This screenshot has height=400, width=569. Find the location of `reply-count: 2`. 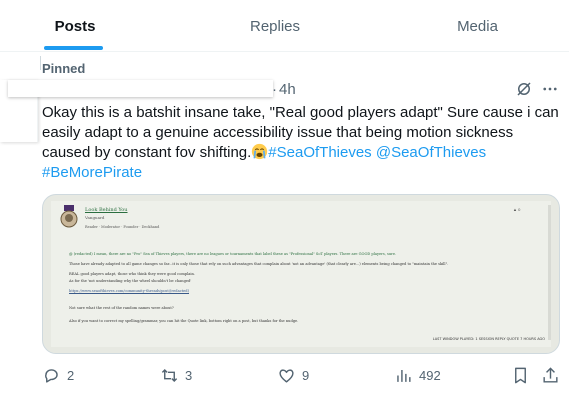

reply-count: 2 is located at coordinates (71, 375).